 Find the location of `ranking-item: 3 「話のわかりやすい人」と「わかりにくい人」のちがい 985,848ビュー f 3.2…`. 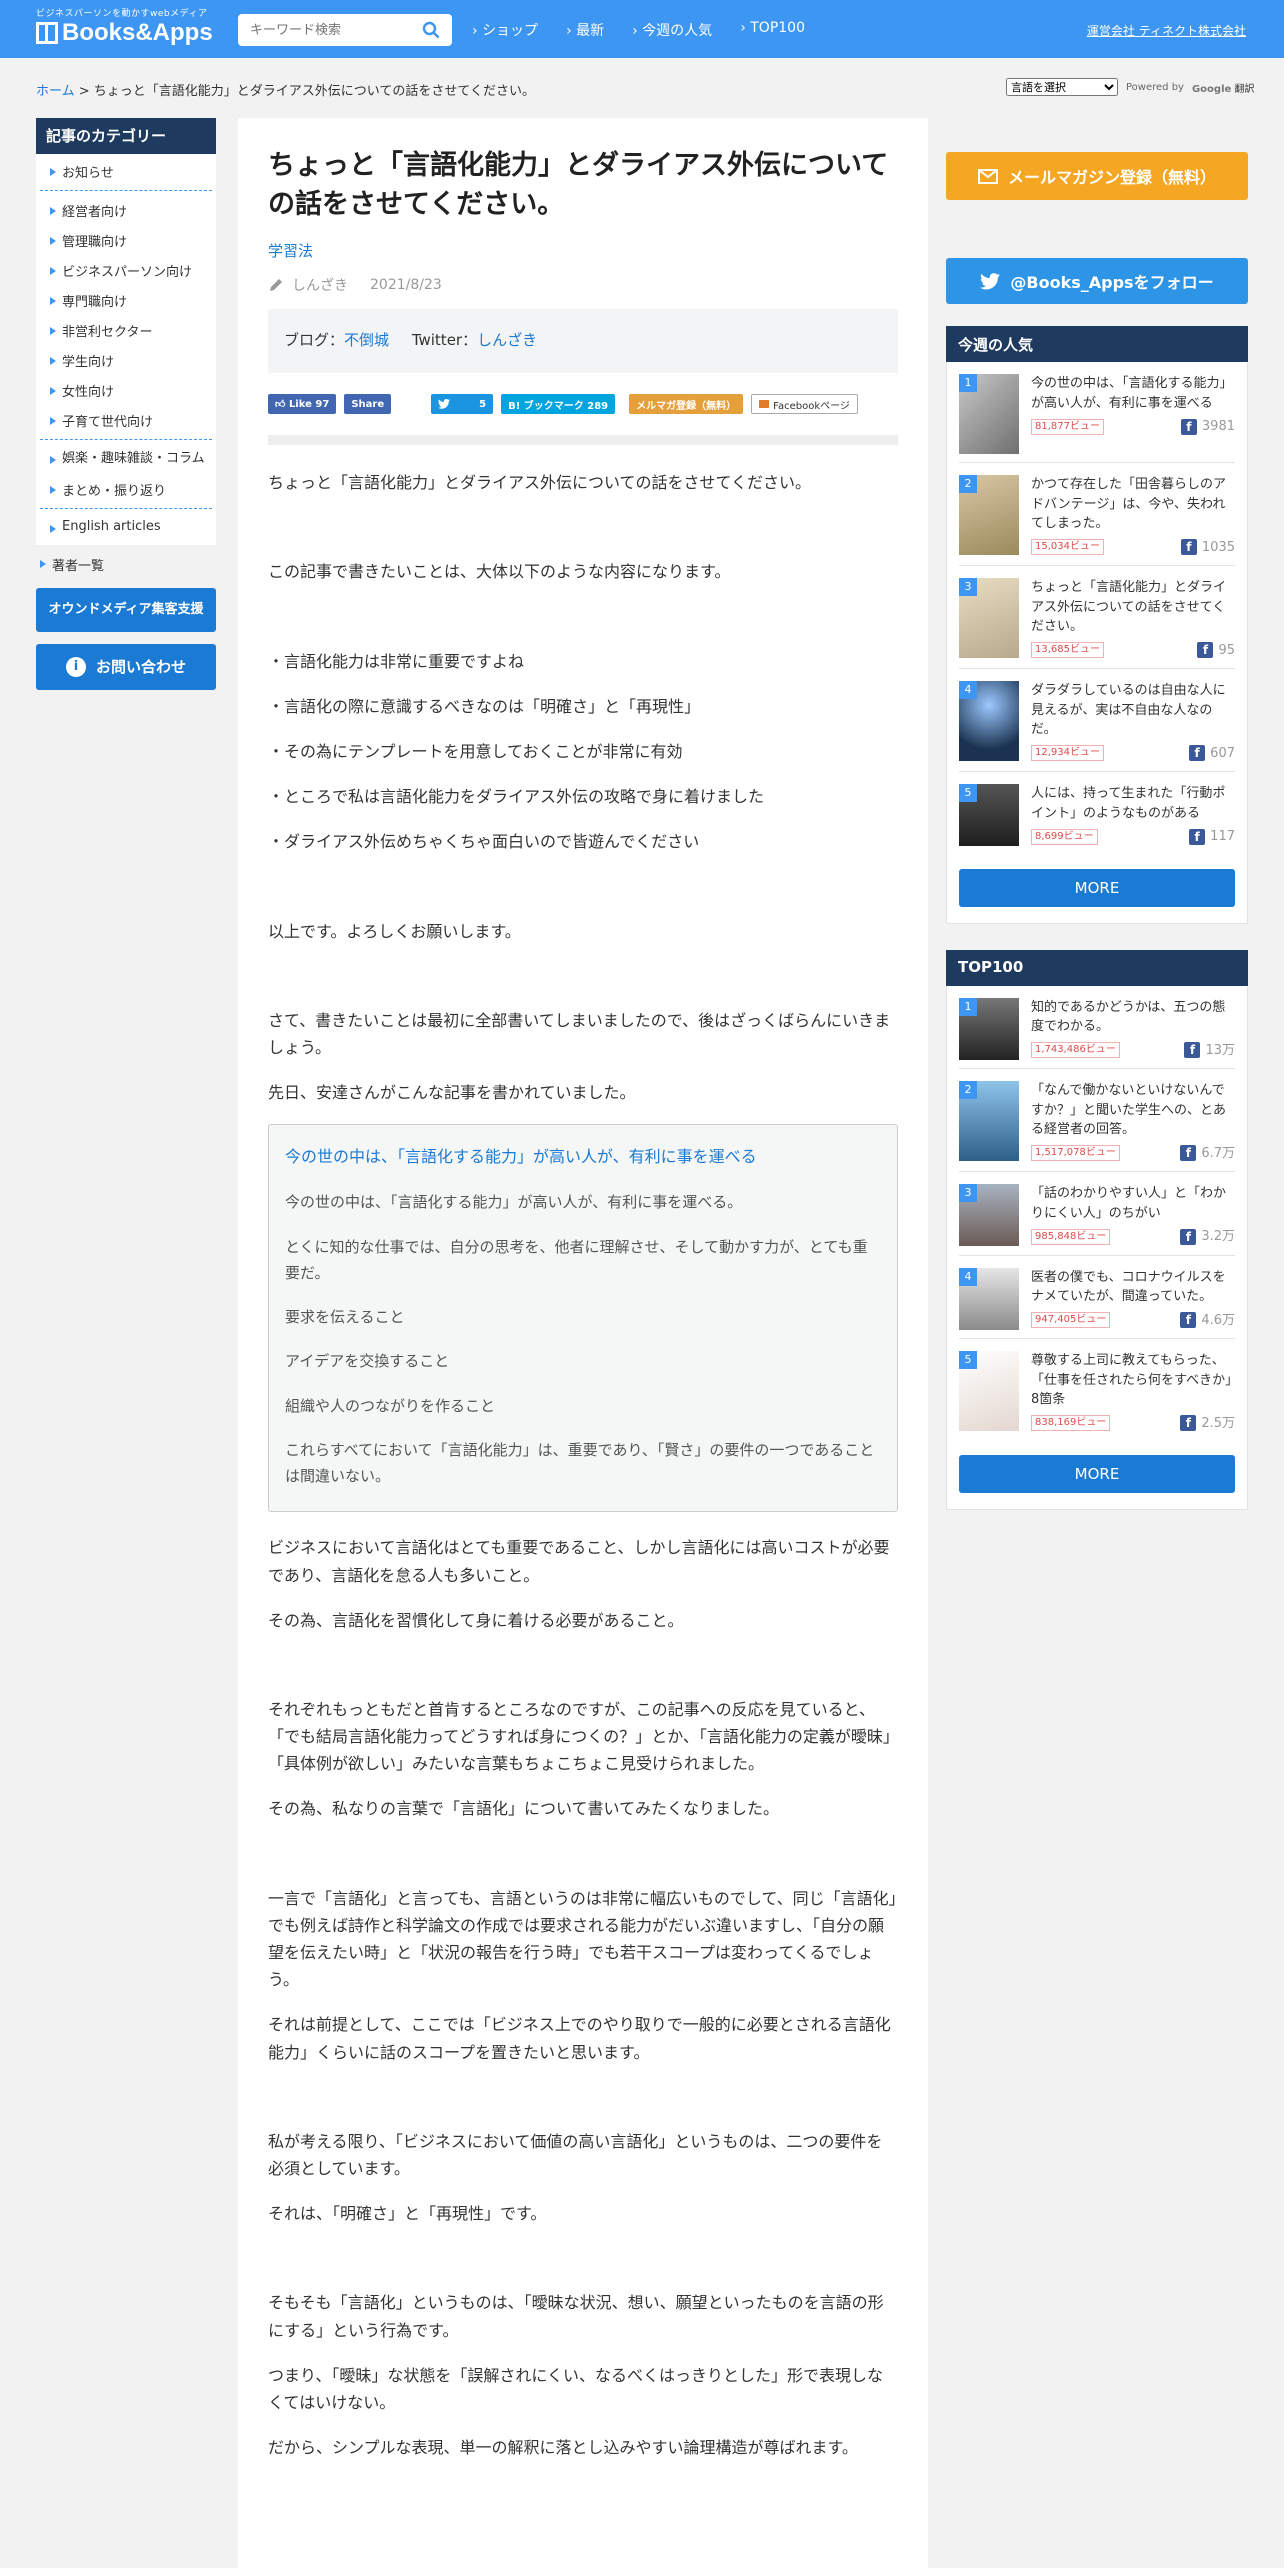

ranking-item: 3 「話のわかりやすい人」と「わかりにくい人」のちがい 985,848ビュー f 3.2… is located at coordinates (1097, 1214).